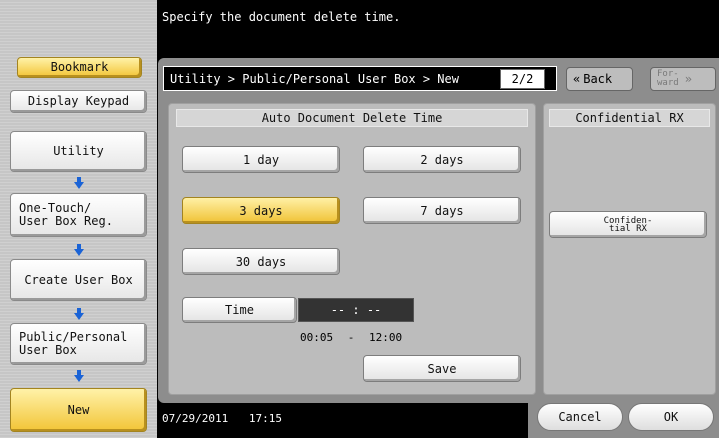 The image size is (719, 438). Describe the element at coordinates (78, 101) in the screenshot. I see `display-keypad-button: Display Keypad` at that location.